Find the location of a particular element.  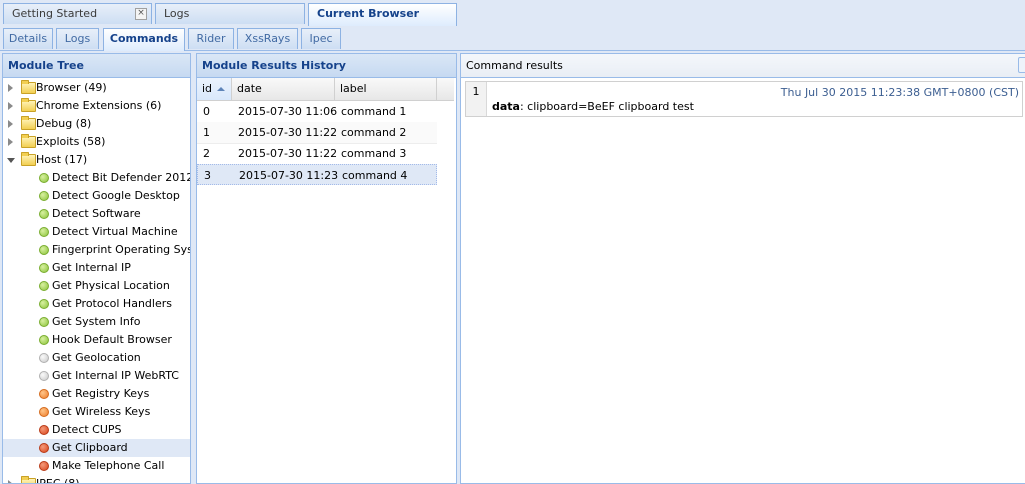

tree-module-make-telephone-call: Make Telephone Call is located at coordinates (96, 466).